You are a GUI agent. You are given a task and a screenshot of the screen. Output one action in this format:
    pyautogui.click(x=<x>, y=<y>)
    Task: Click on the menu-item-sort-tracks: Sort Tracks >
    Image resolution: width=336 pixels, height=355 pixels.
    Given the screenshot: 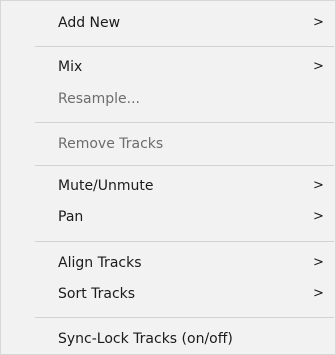 What is the action you would take?
    pyautogui.click(x=168, y=294)
    